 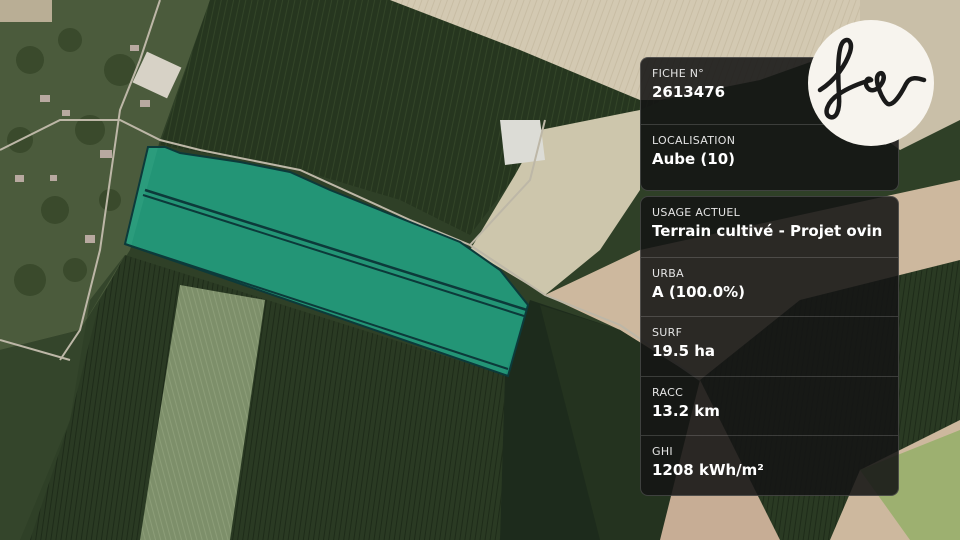 I want to click on localisation-value: Aube (10), so click(x=694, y=159).